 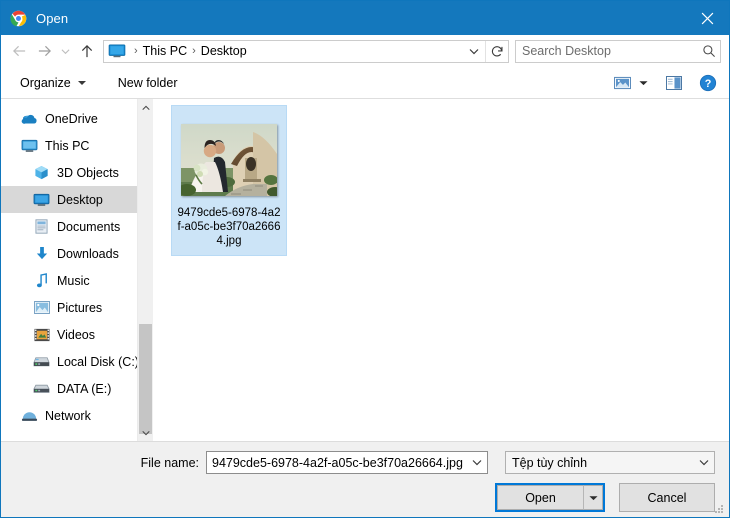 I want to click on new-folder-button: New folder, so click(x=148, y=83).